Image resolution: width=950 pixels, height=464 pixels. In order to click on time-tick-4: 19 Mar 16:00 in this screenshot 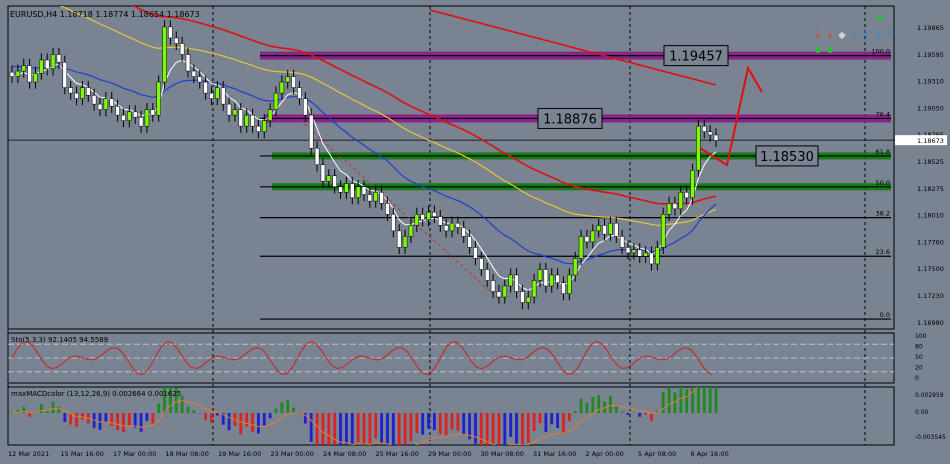, I will do `click(239, 454)`.